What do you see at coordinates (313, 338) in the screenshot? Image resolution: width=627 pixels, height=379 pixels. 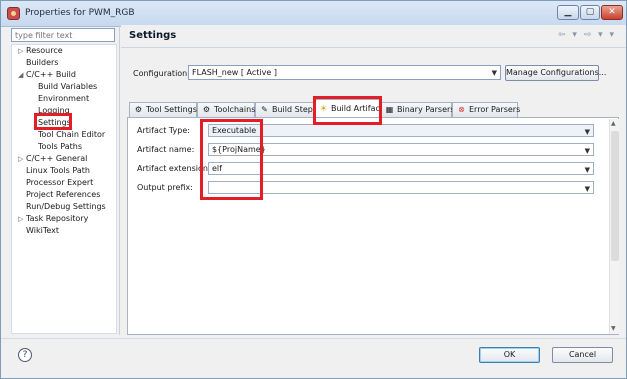 I see `footer-divider` at bounding box center [313, 338].